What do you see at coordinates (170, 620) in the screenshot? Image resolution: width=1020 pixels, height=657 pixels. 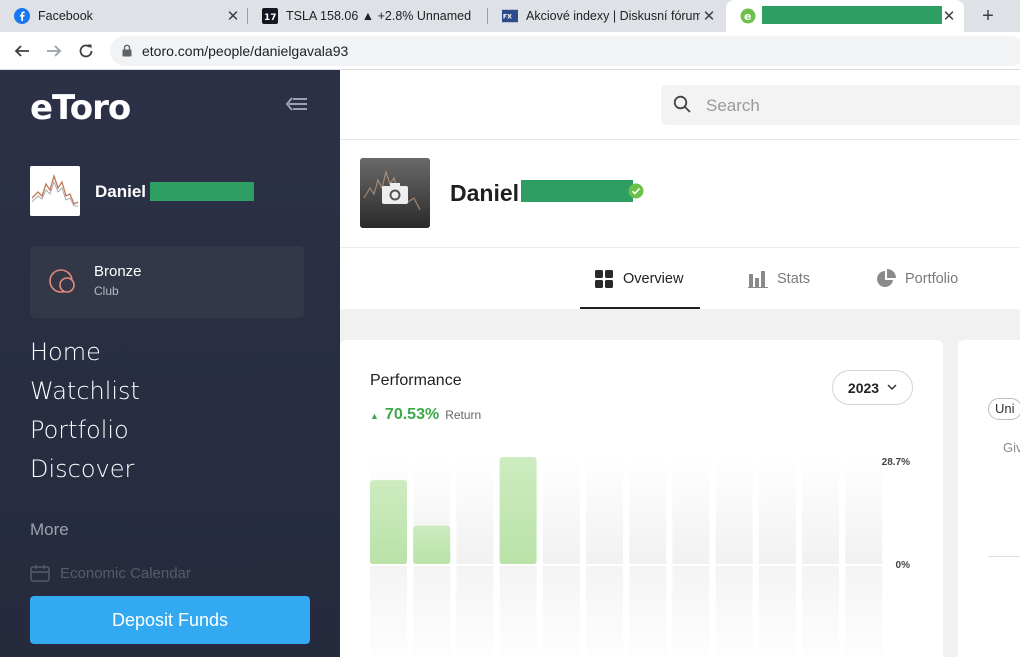 I see `deposit-funds-button: Deposit Funds` at bounding box center [170, 620].